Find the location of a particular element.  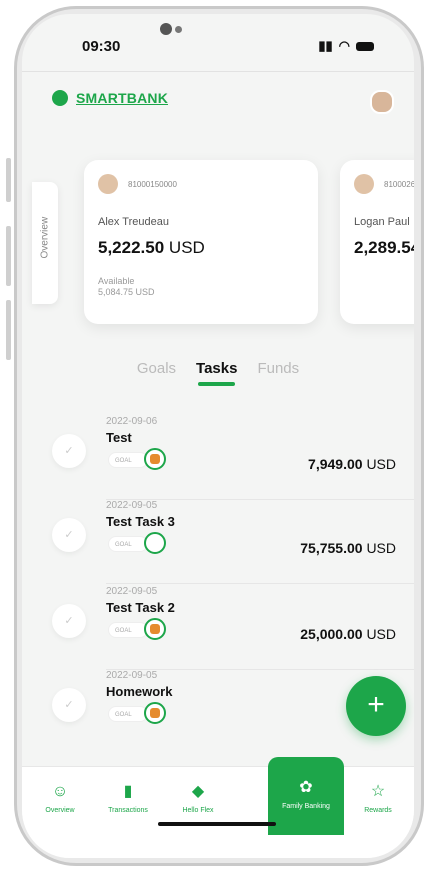

nav-overview: ☺ Overview is located at coordinates (60, 794).